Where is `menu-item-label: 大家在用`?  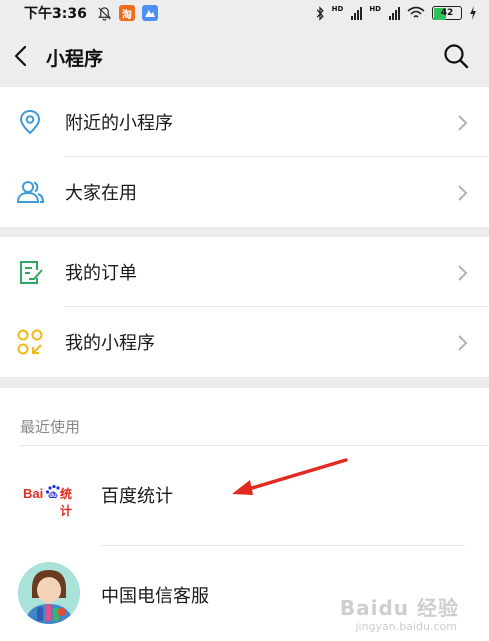
menu-item-label: 大家在用 is located at coordinates (101, 193).